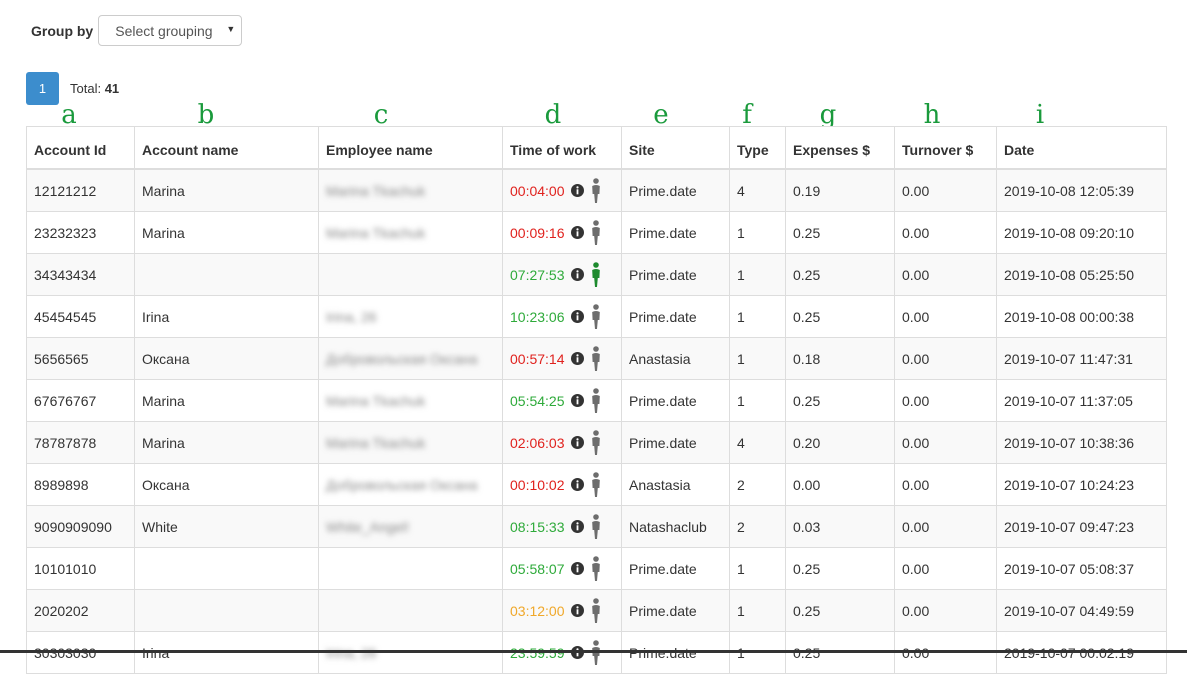 This screenshot has width=1187, height=674. What do you see at coordinates (945, 148) in the screenshot?
I see `header-turnover: Turnover $` at bounding box center [945, 148].